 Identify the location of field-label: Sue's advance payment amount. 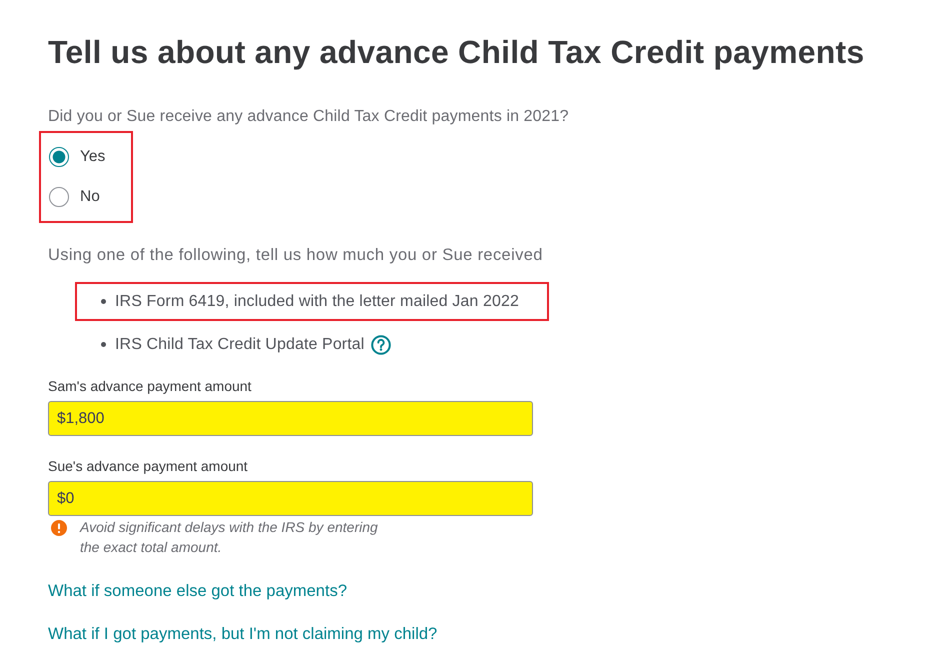
(148, 466).